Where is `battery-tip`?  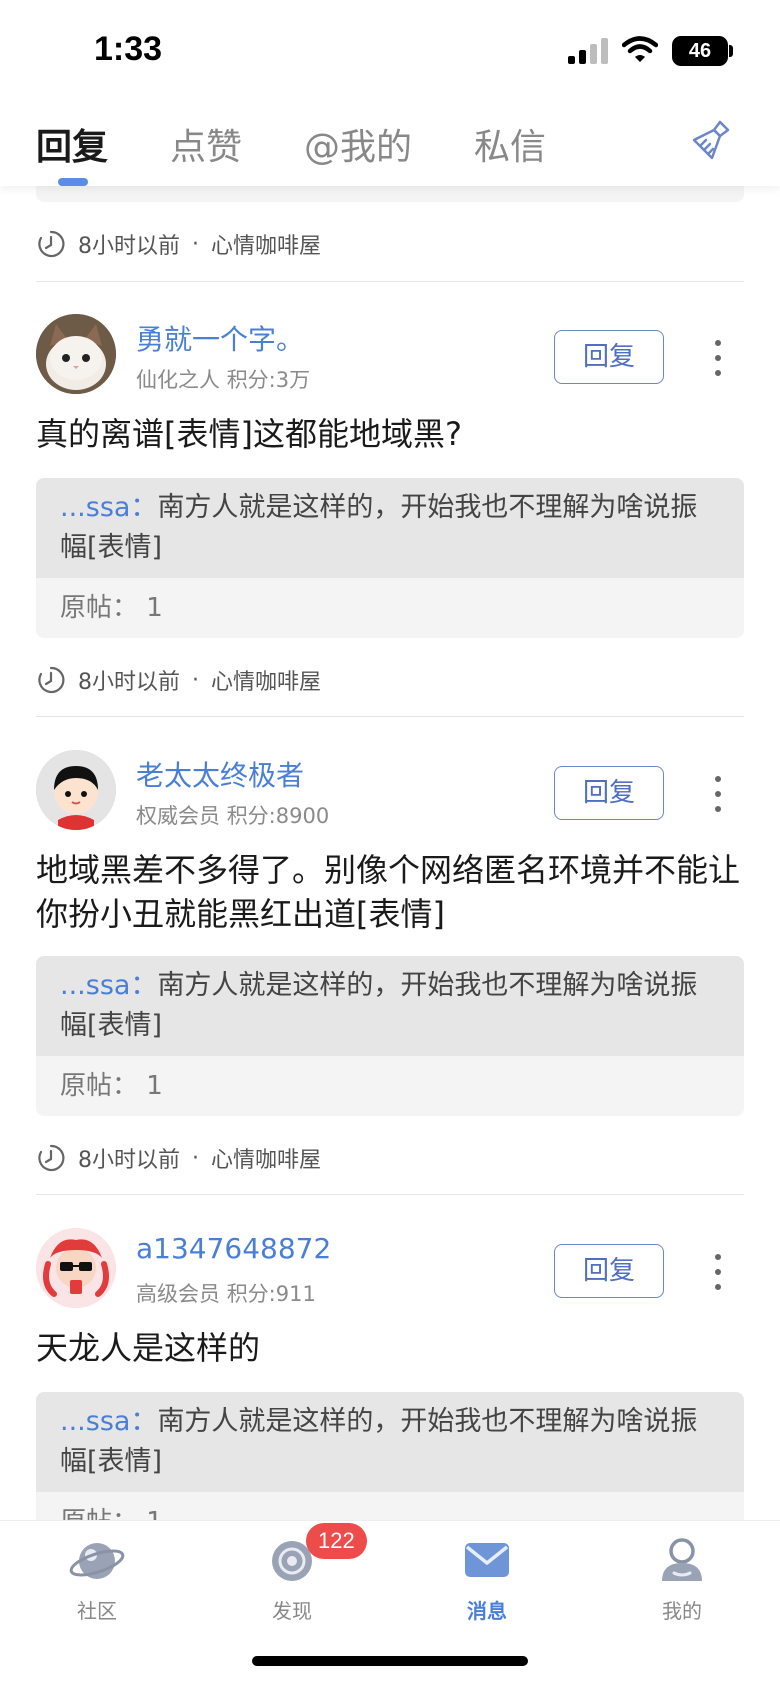 battery-tip is located at coordinates (731, 51).